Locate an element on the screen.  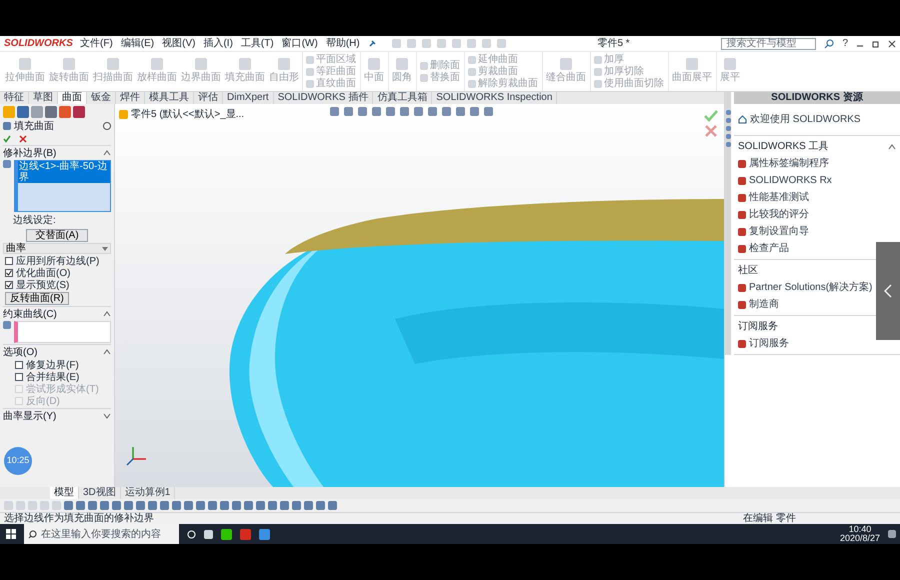
help-icon is located at coordinates (107, 126).